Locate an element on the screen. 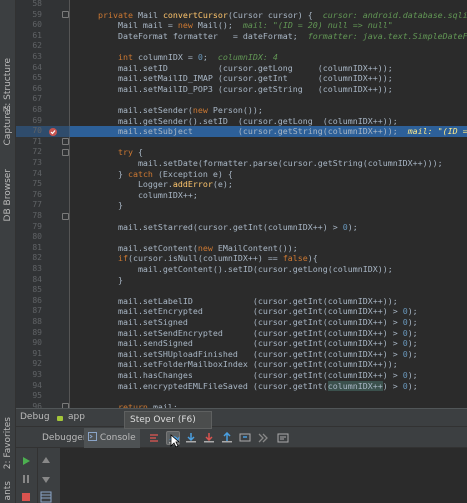 This screenshot has width=467, height=503. gutter-line: 85 is located at coordinates (43, 290).